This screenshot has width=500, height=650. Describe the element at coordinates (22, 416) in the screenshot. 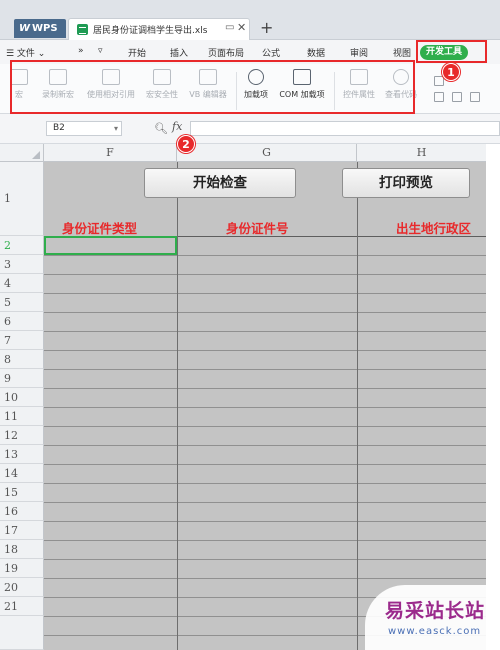

I see `row-header: 11` at that location.